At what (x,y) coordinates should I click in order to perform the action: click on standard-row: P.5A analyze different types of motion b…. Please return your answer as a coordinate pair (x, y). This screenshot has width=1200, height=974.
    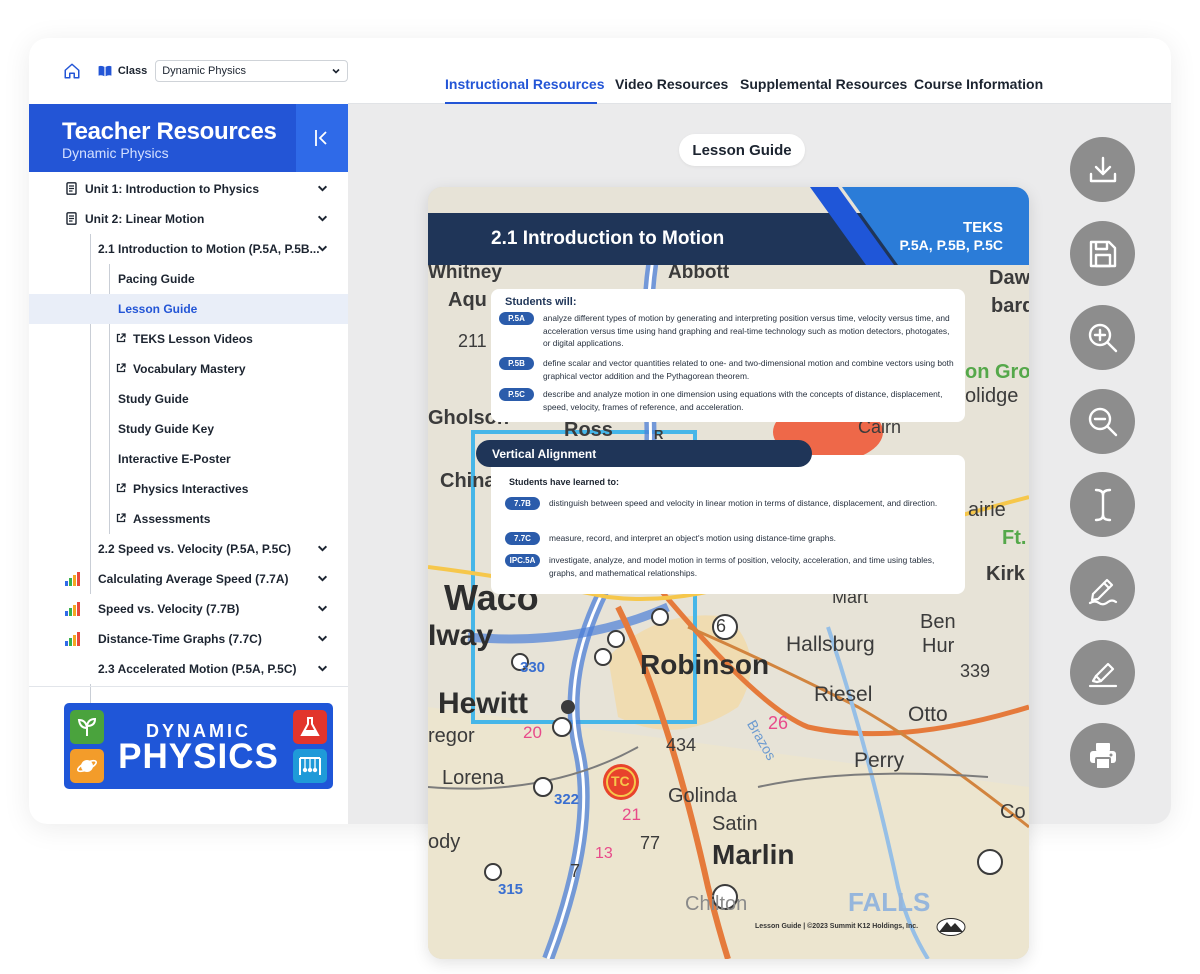
    Looking at the image, I should click on (728, 331).